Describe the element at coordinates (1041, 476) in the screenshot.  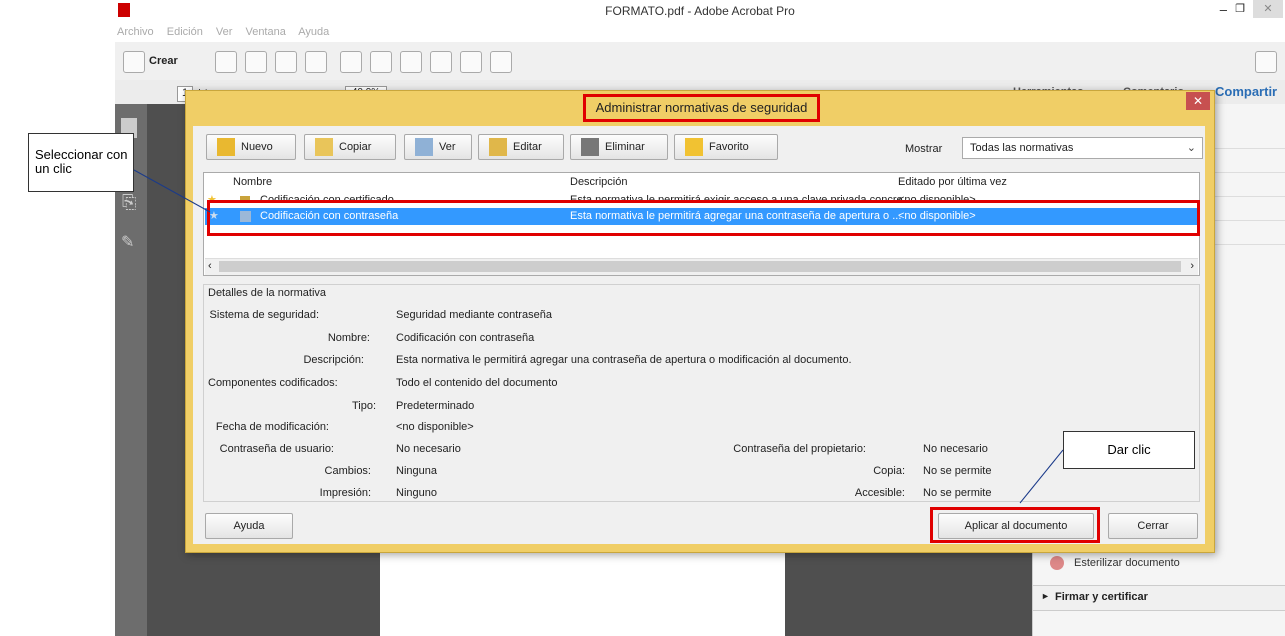
I see `callout-line-click` at that location.